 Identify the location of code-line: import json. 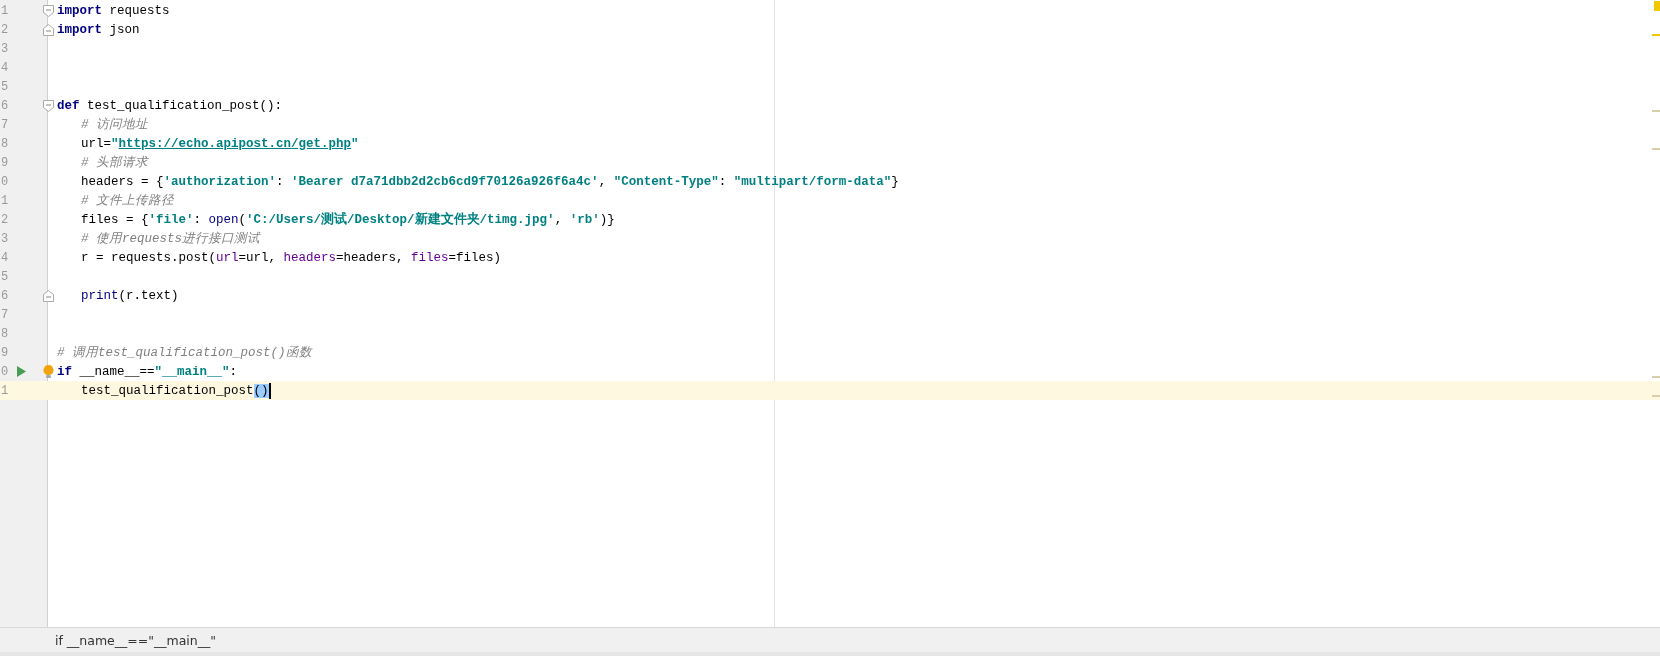
(98, 29).